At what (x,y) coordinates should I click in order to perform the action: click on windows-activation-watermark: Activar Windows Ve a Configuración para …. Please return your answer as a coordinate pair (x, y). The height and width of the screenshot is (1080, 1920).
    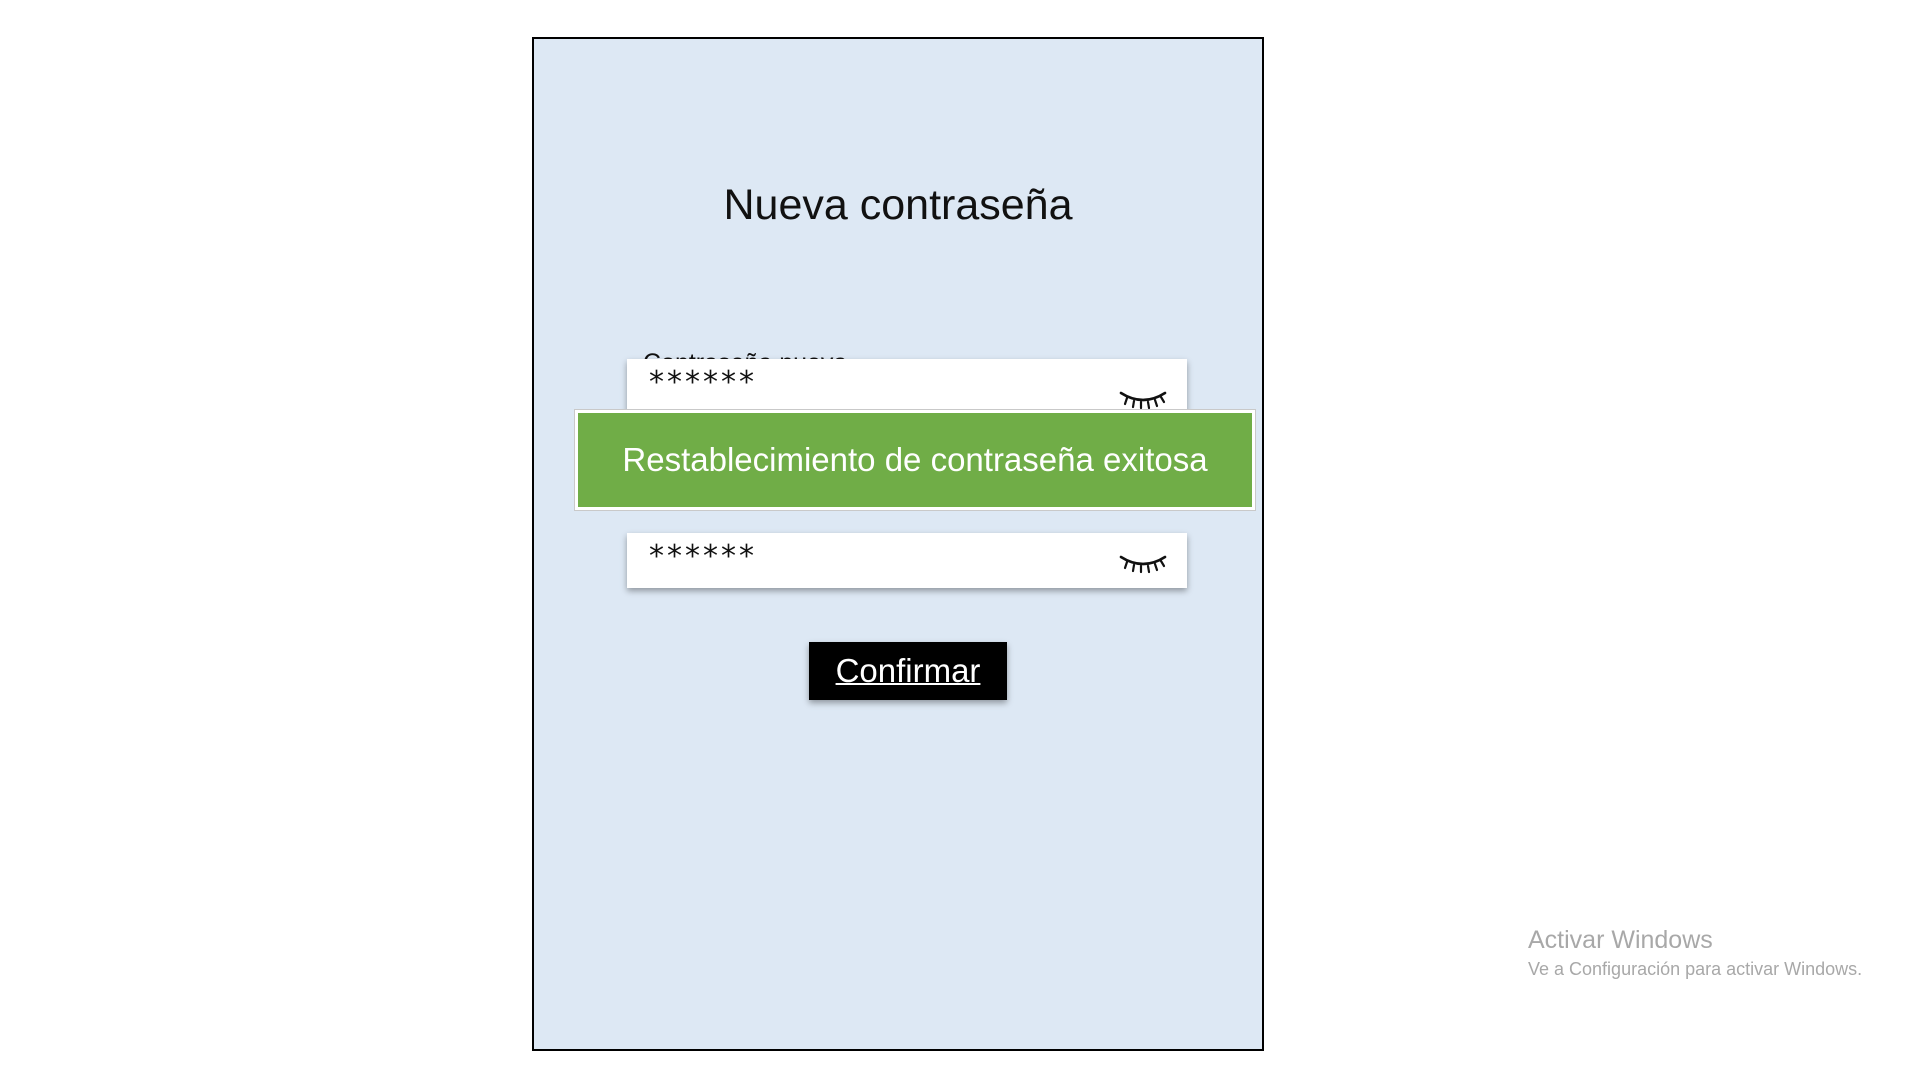
    Looking at the image, I should click on (1695, 954).